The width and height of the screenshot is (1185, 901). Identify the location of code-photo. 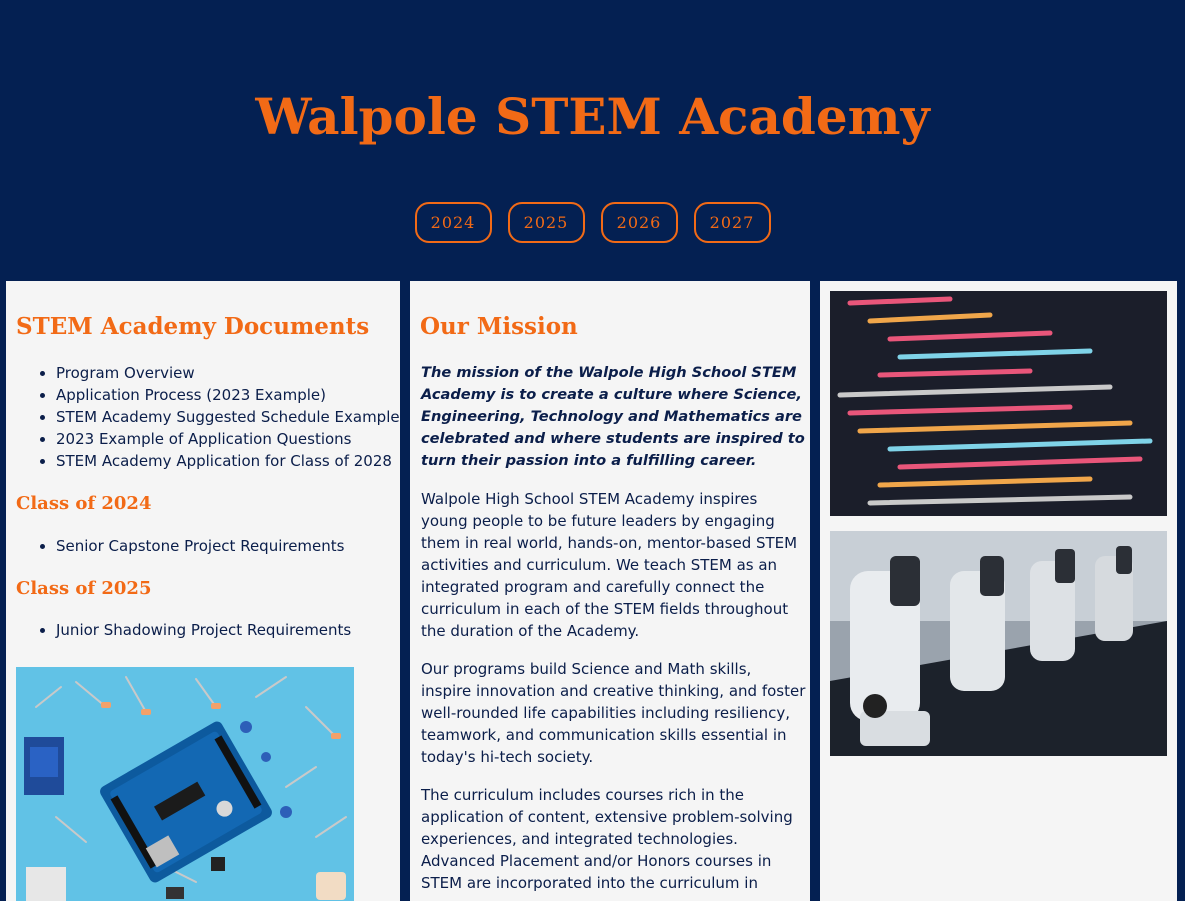
(998, 403).